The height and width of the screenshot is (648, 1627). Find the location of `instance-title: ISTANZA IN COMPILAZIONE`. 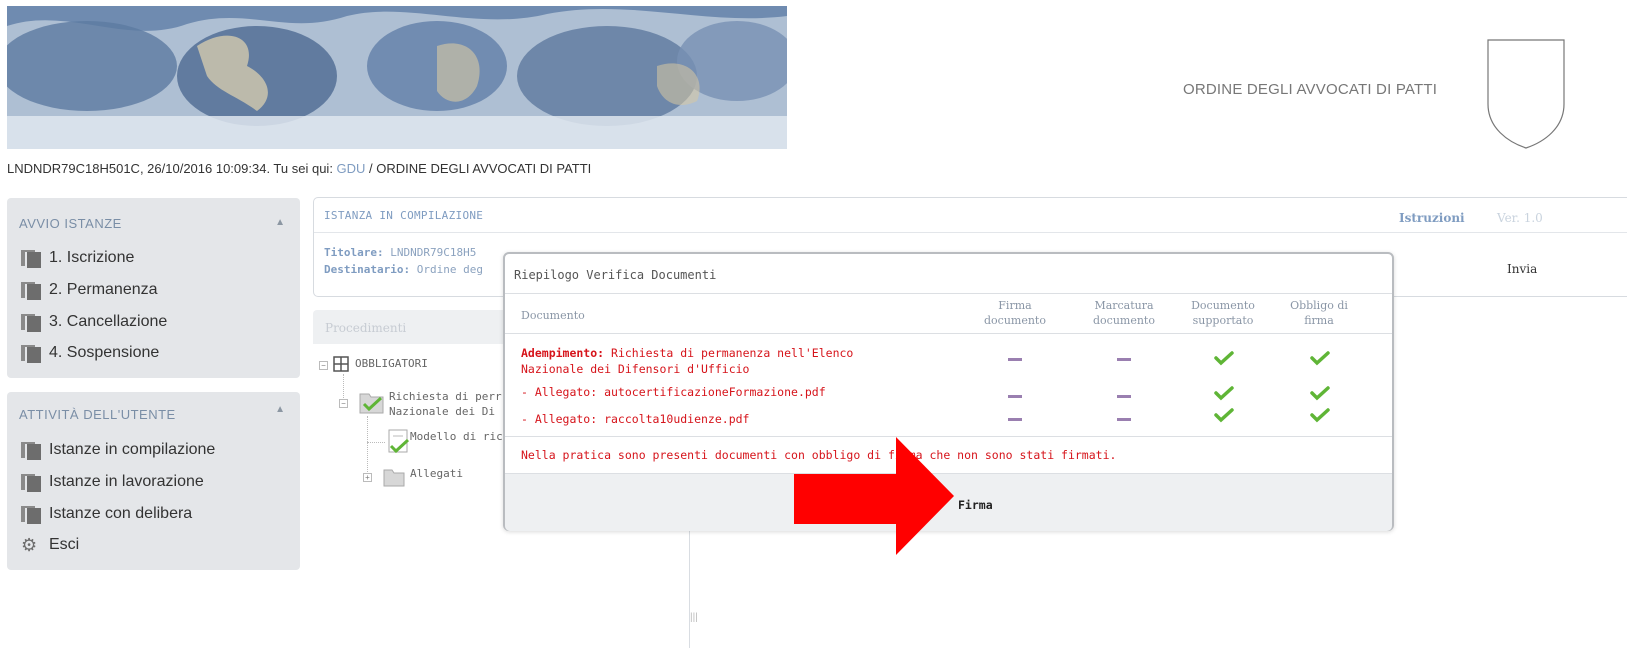

instance-title: ISTANZA IN COMPILAZIONE is located at coordinates (404, 215).